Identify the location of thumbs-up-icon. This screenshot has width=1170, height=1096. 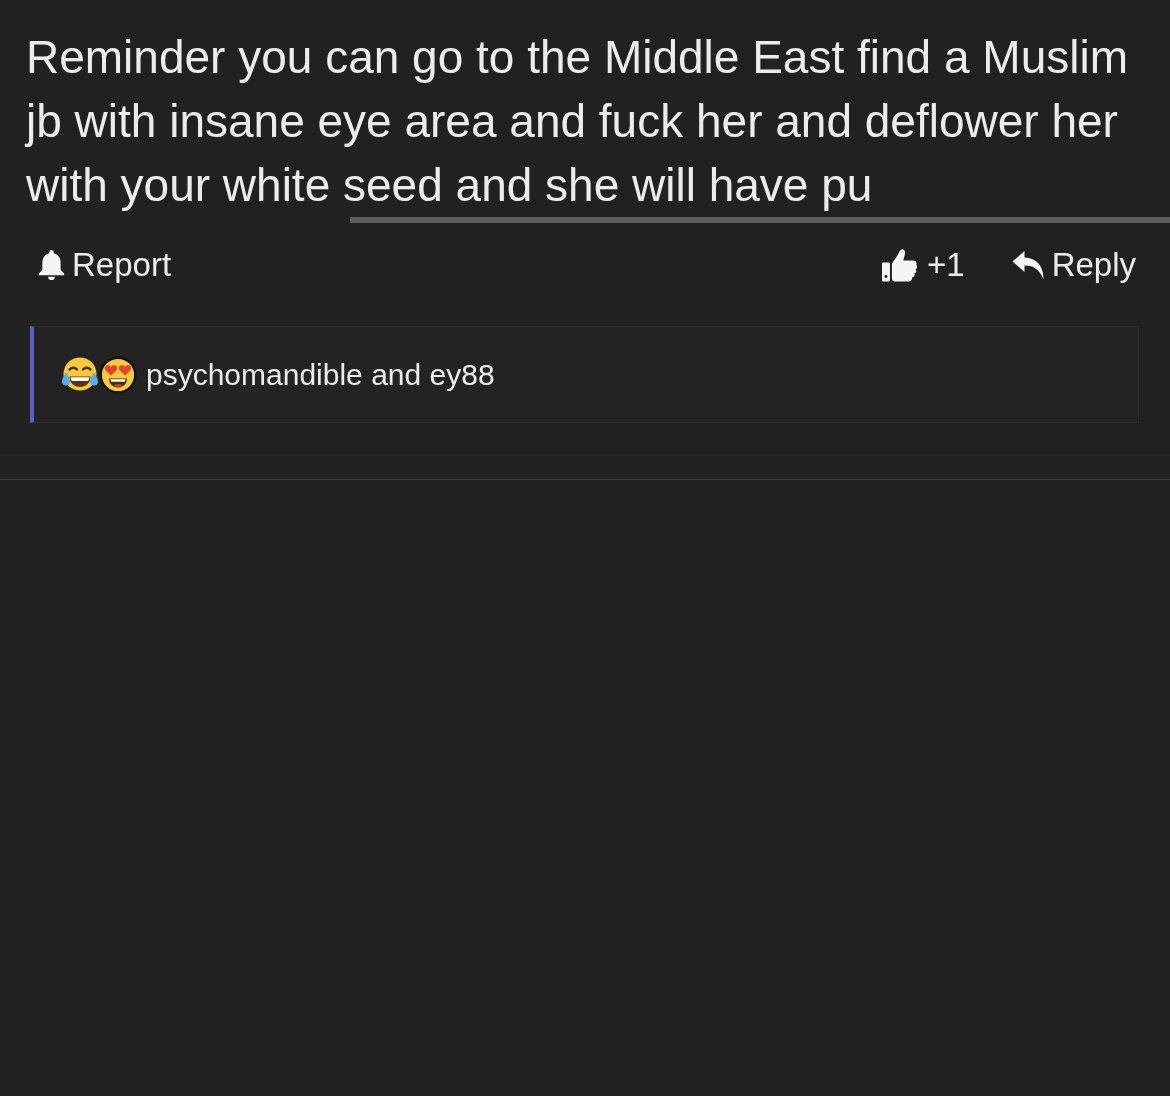
(899, 265).